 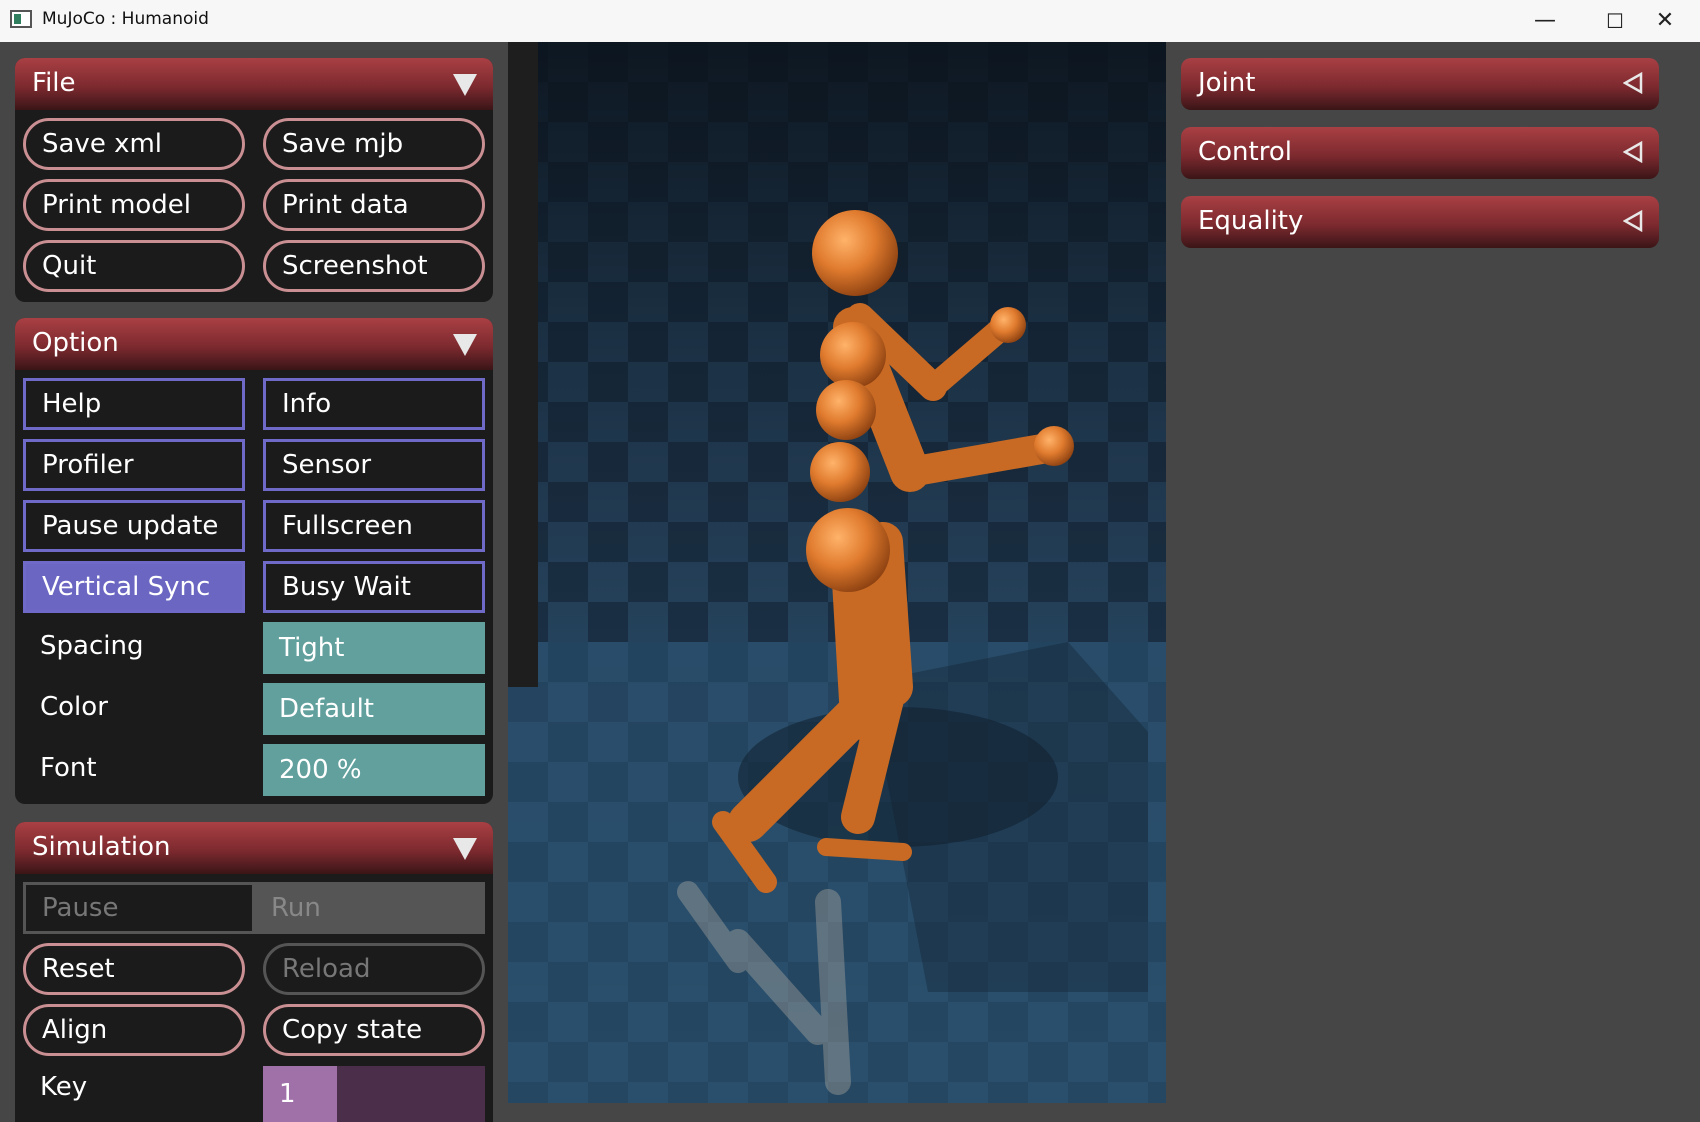 What do you see at coordinates (370, 908) in the screenshot?
I see `run-radio: Run` at bounding box center [370, 908].